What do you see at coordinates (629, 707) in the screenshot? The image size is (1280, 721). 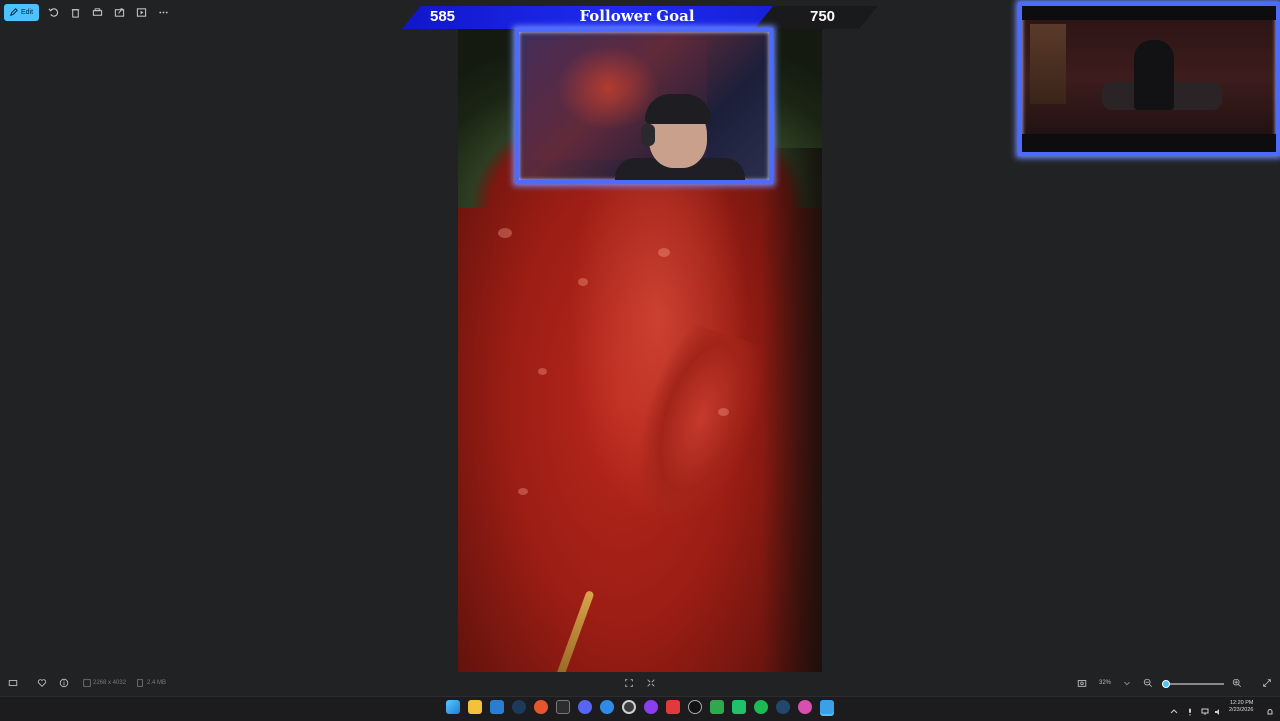 I see `obs-icon` at bounding box center [629, 707].